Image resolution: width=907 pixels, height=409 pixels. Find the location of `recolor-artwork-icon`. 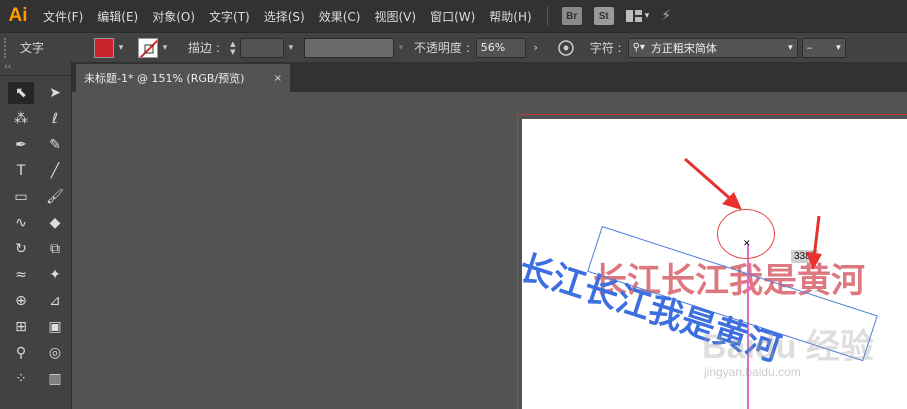

recolor-artwork-icon is located at coordinates (566, 48).